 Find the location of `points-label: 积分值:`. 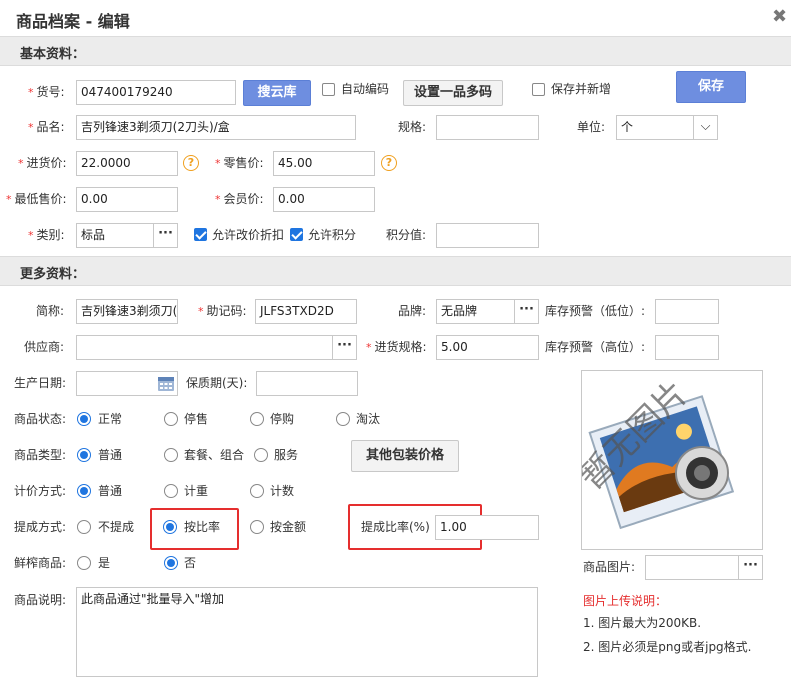

points-label: 积分值: is located at coordinates (406, 235).